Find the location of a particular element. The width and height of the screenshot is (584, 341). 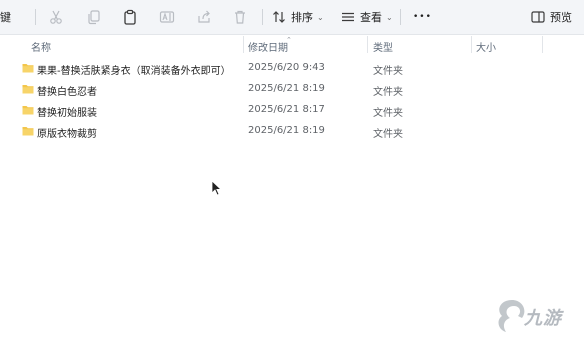

view-label: 查看 is located at coordinates (371, 17).